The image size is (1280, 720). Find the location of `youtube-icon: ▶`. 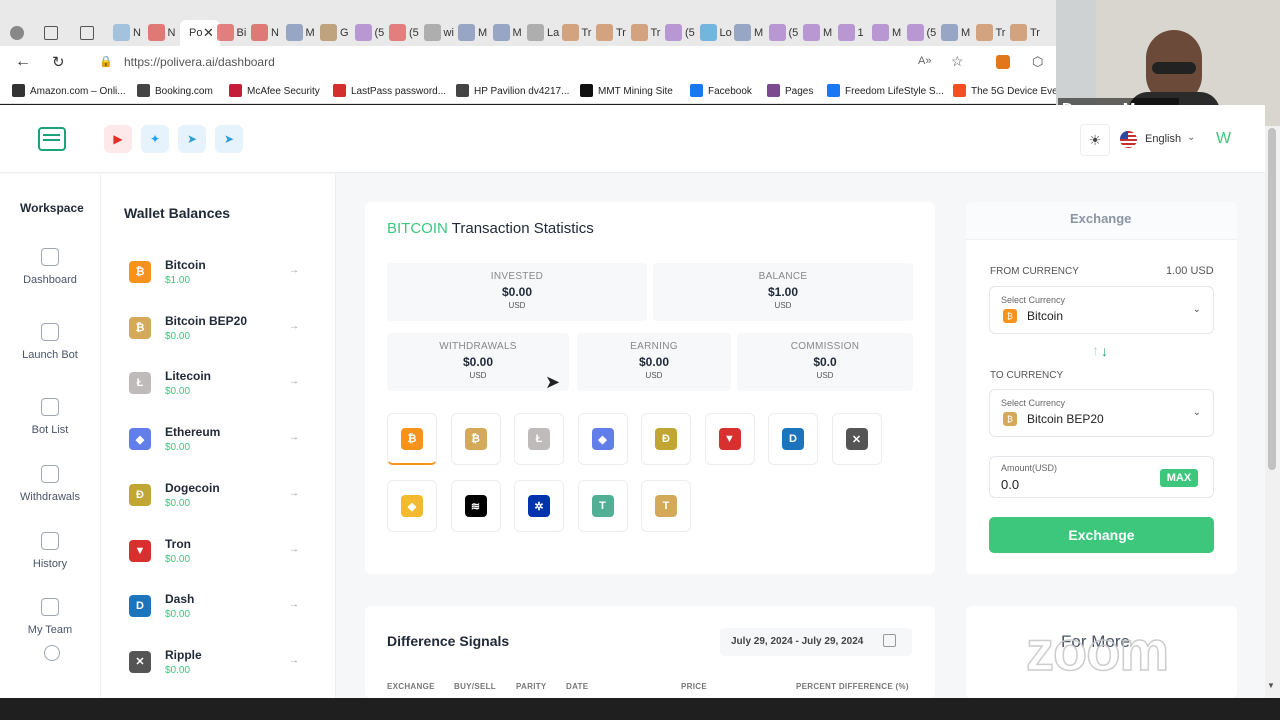

youtube-icon: ▶ is located at coordinates (118, 139).